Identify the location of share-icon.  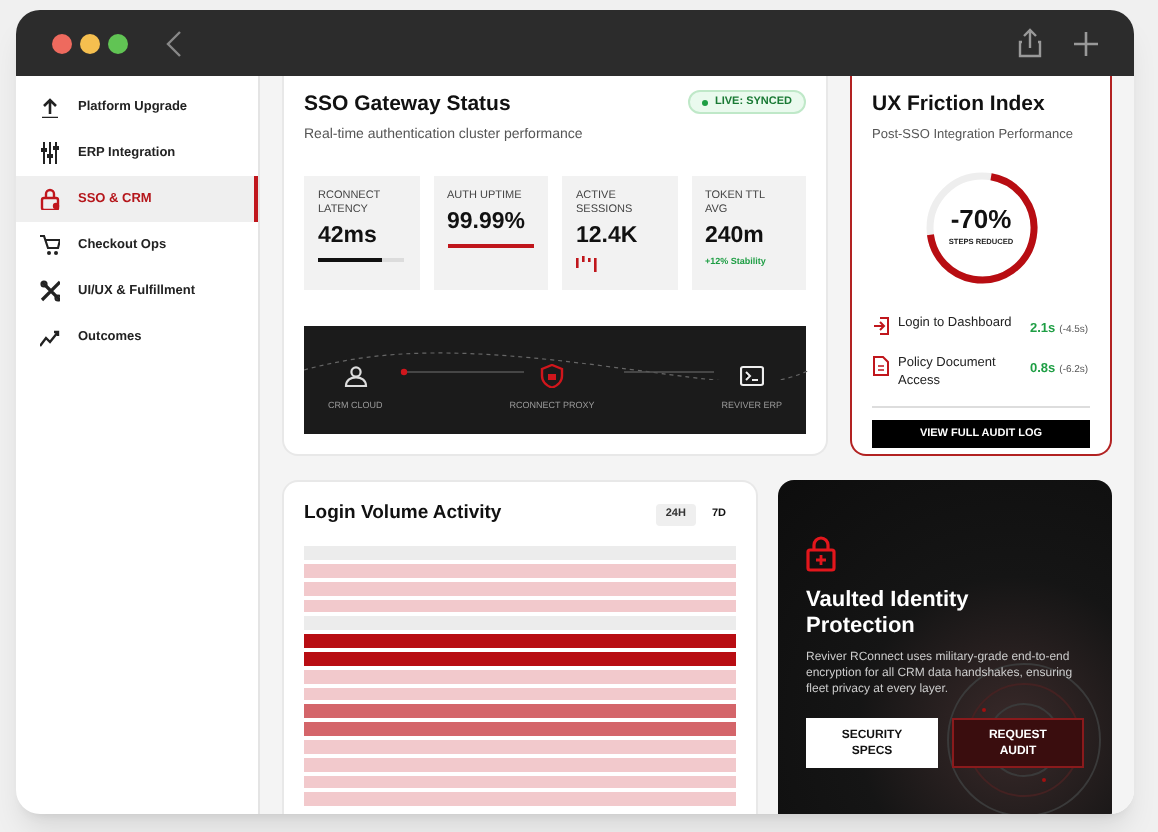
(1030, 43).